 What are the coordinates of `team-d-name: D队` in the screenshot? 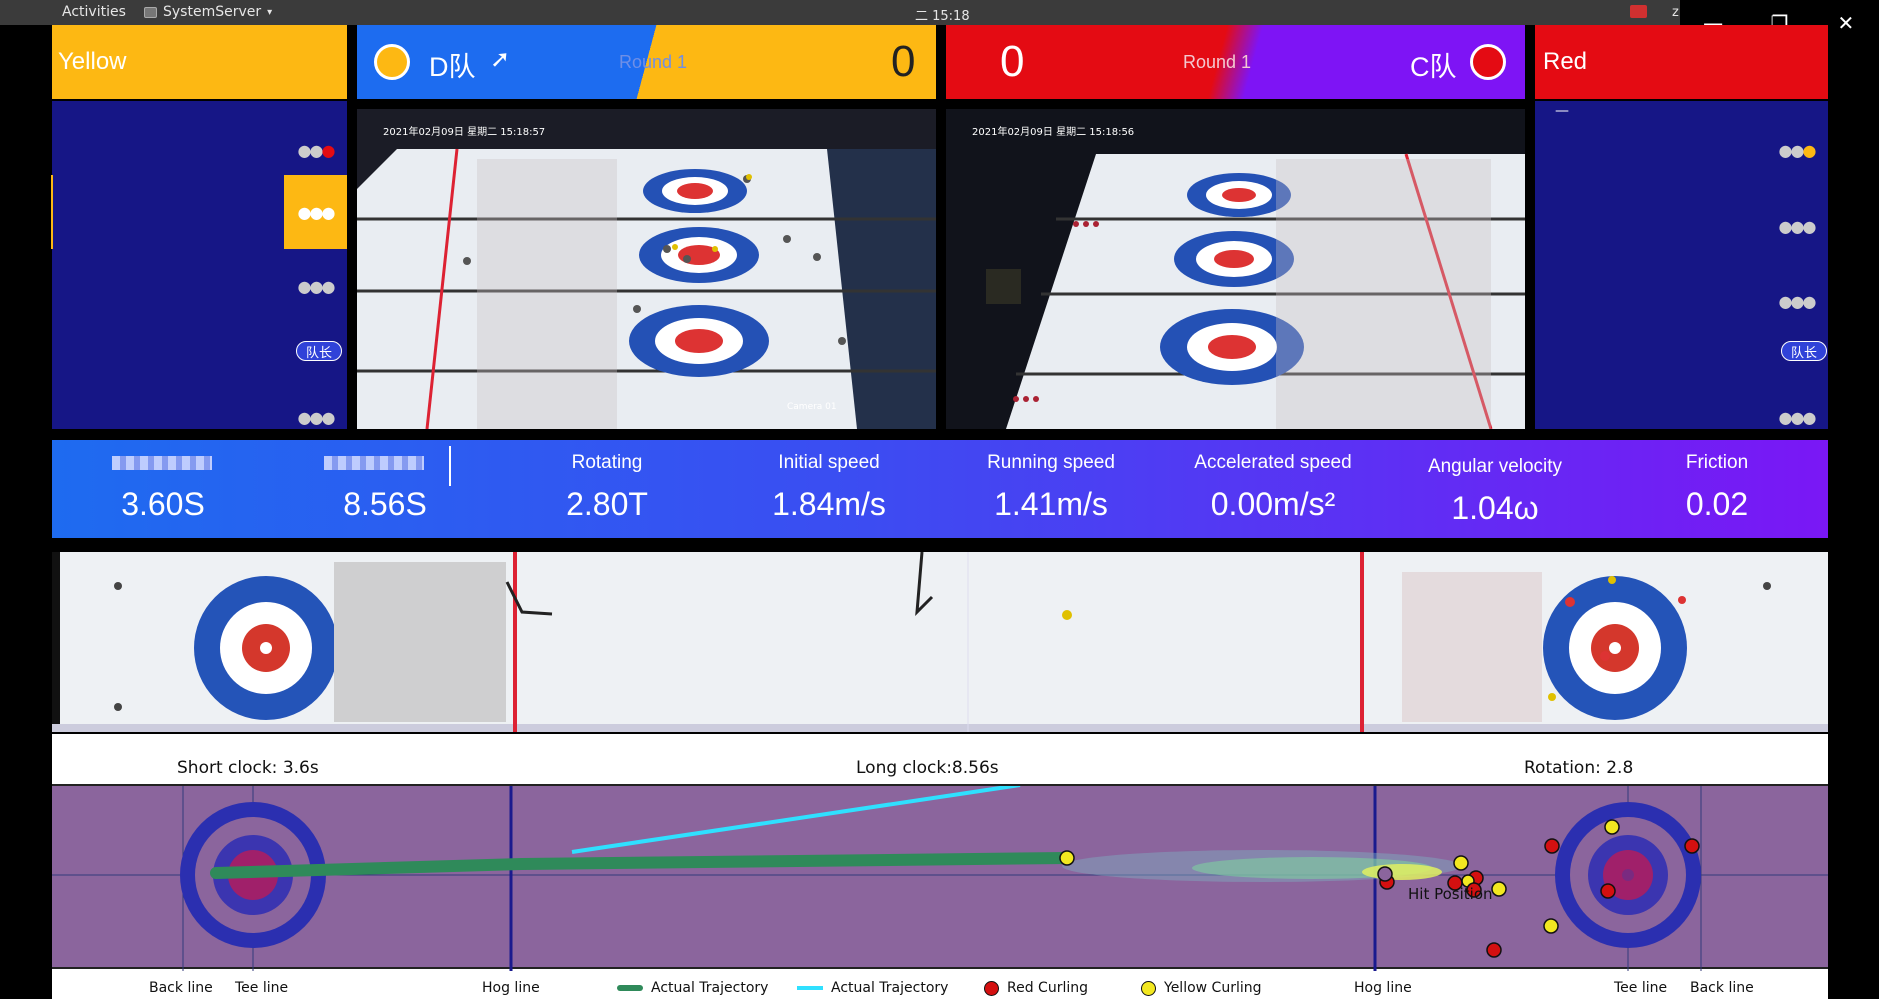 It's located at (452, 67).